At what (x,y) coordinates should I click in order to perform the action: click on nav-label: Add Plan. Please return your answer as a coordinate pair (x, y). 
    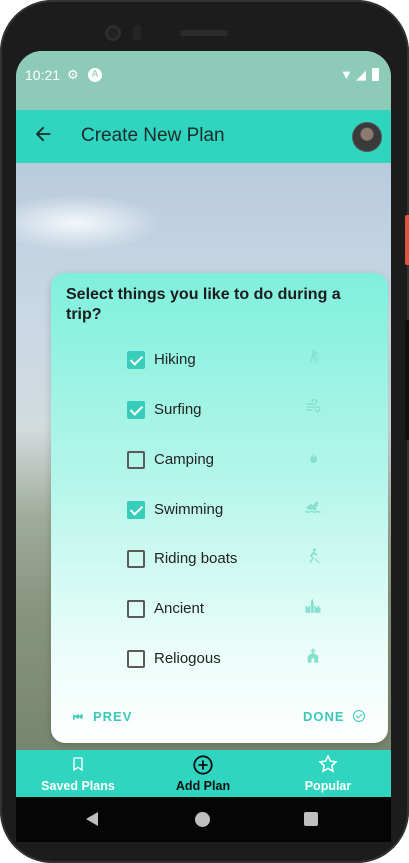
    Looking at the image, I should click on (203, 786).